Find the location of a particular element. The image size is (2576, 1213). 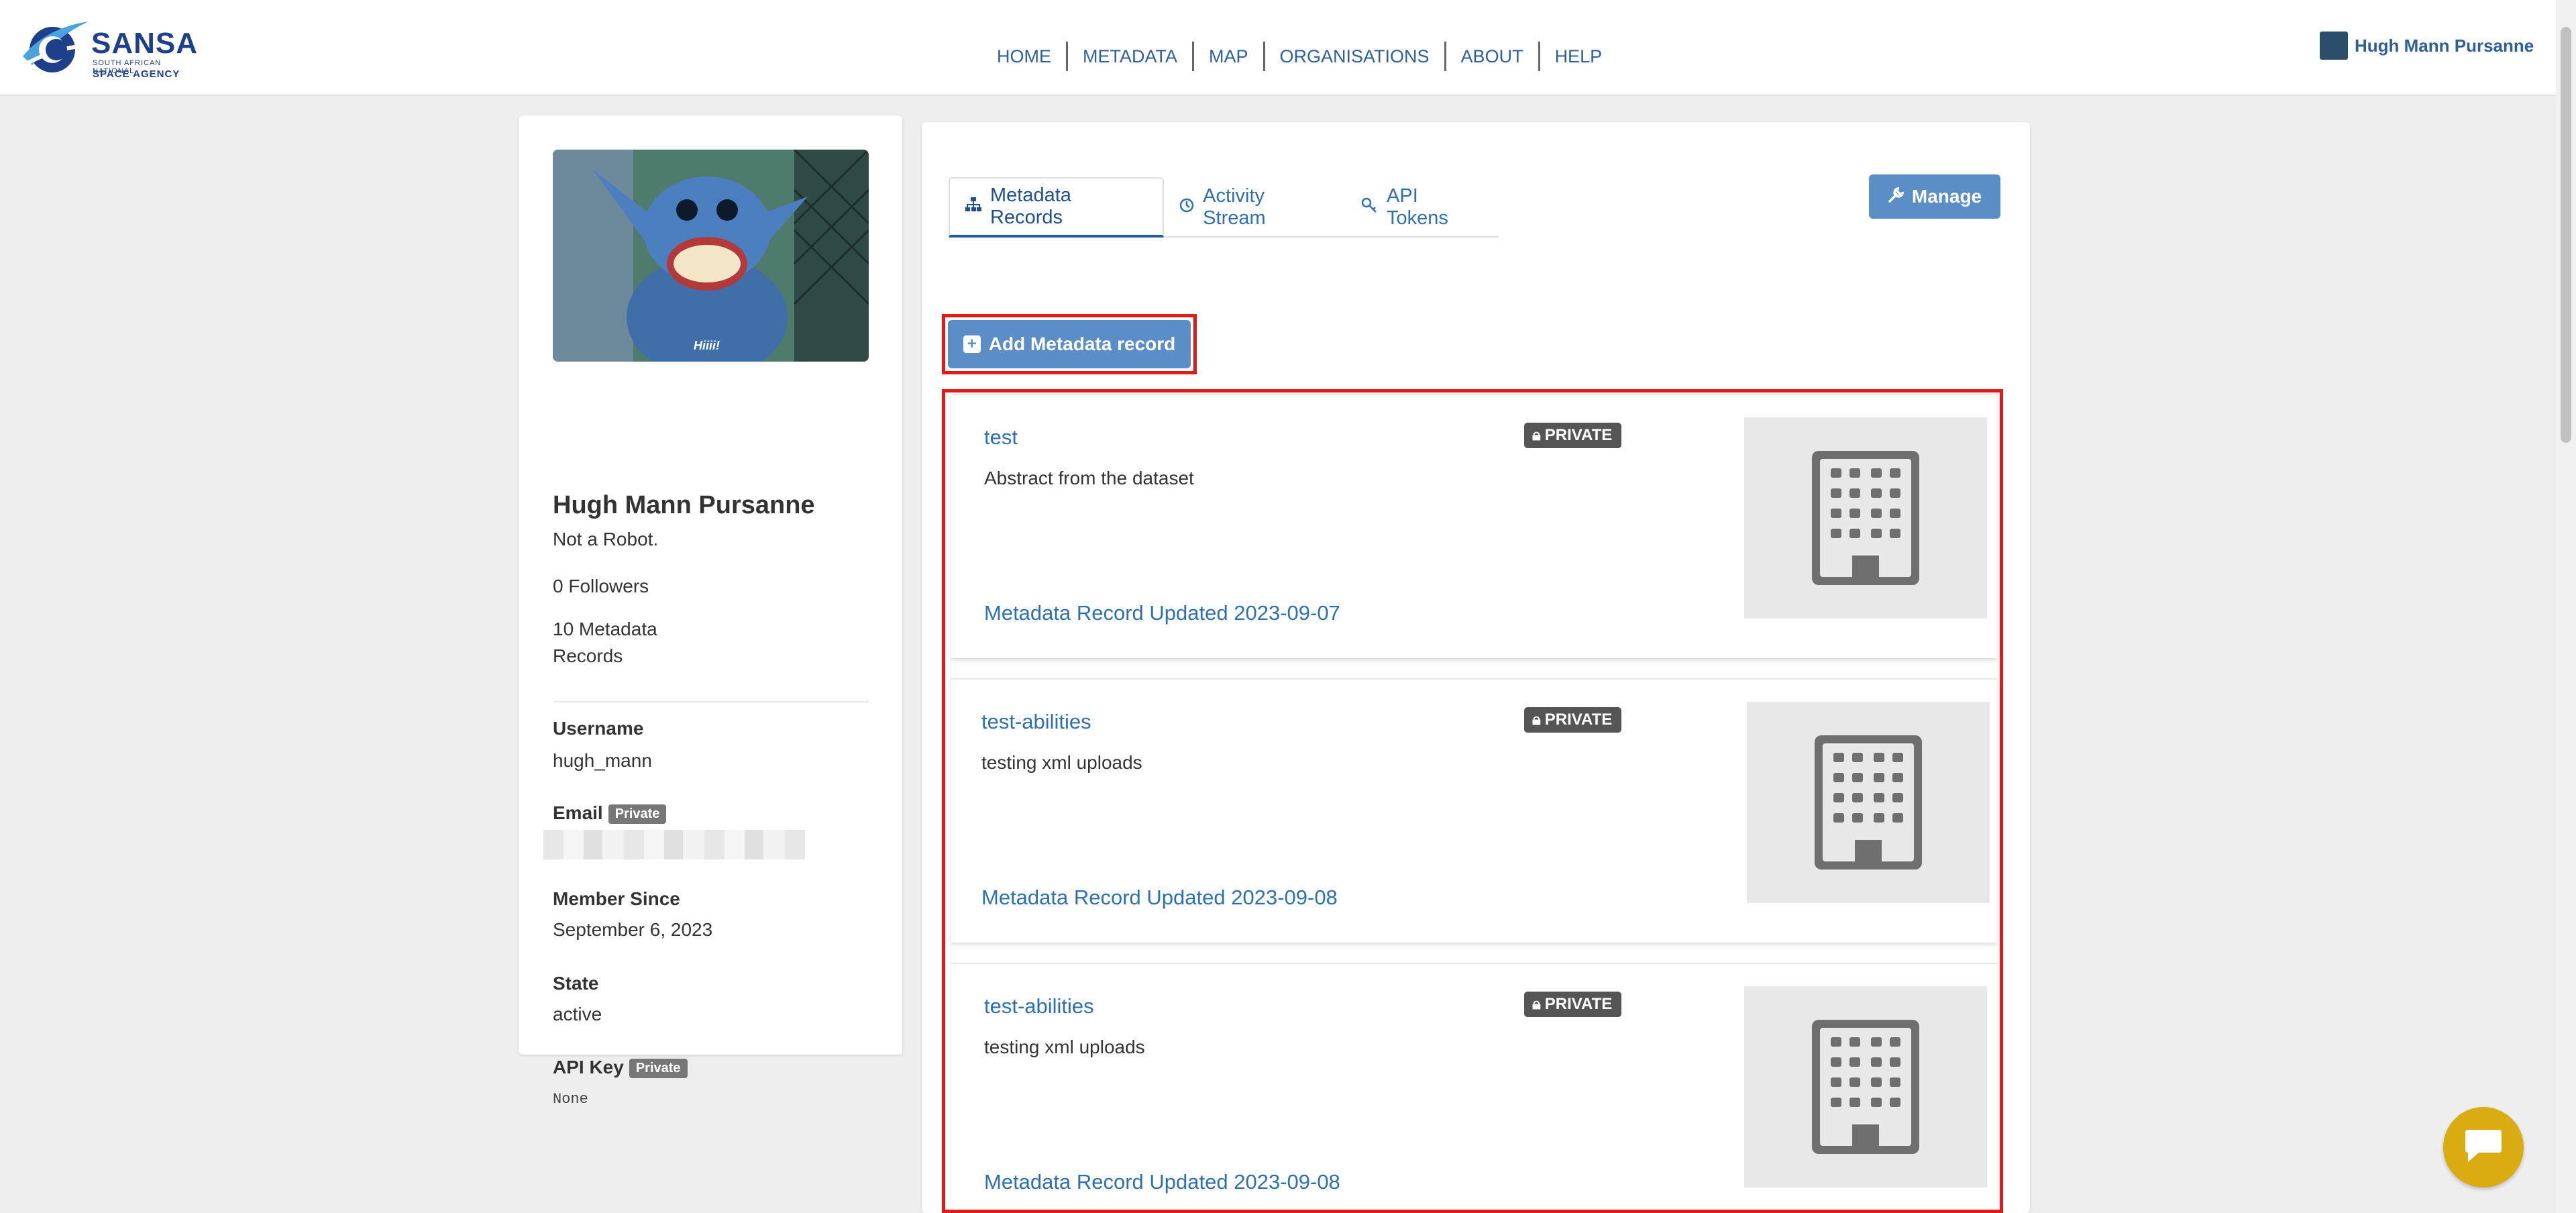

username-label: Username is located at coordinates (598, 729).